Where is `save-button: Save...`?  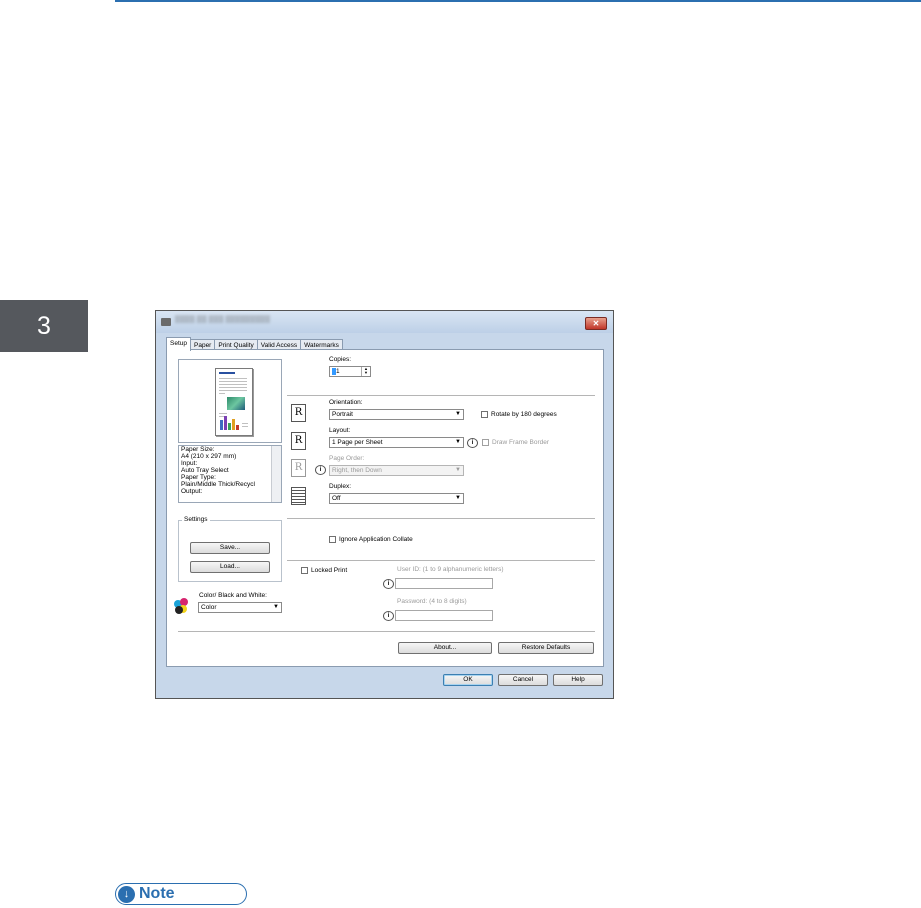 save-button: Save... is located at coordinates (230, 548).